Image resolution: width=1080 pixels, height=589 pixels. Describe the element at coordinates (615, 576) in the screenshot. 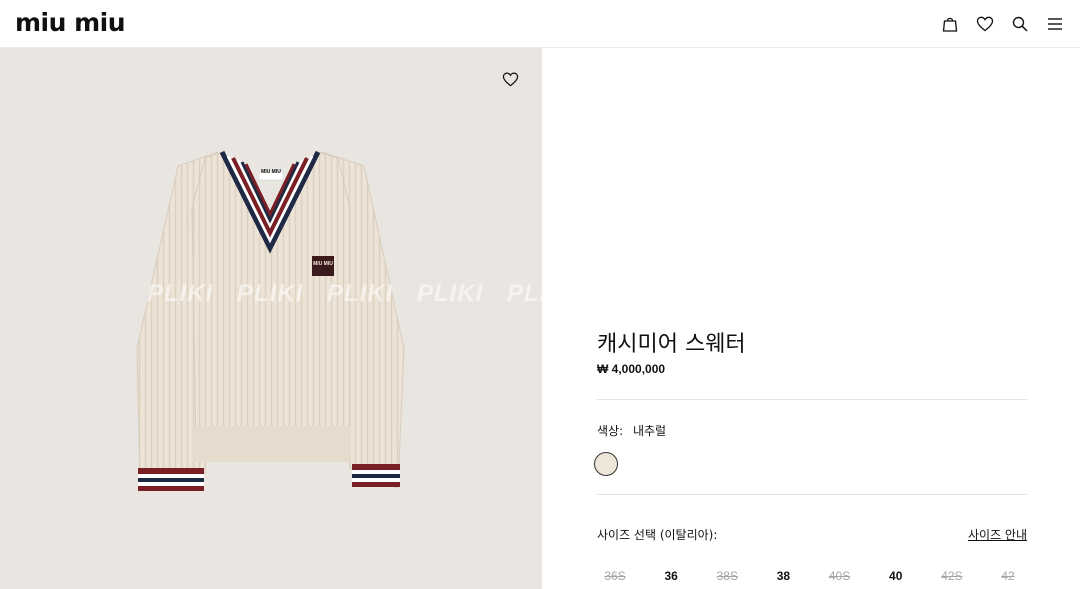

I see `size-option: 36S` at that location.